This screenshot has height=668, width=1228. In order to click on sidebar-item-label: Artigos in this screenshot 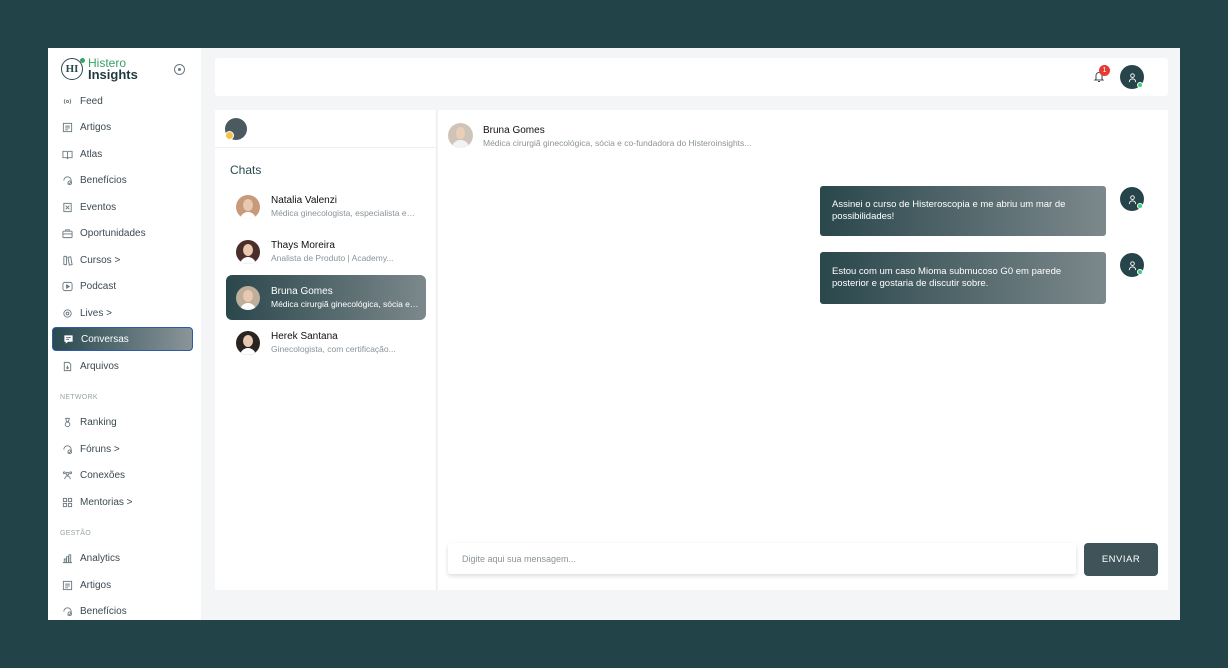, I will do `click(96, 585)`.